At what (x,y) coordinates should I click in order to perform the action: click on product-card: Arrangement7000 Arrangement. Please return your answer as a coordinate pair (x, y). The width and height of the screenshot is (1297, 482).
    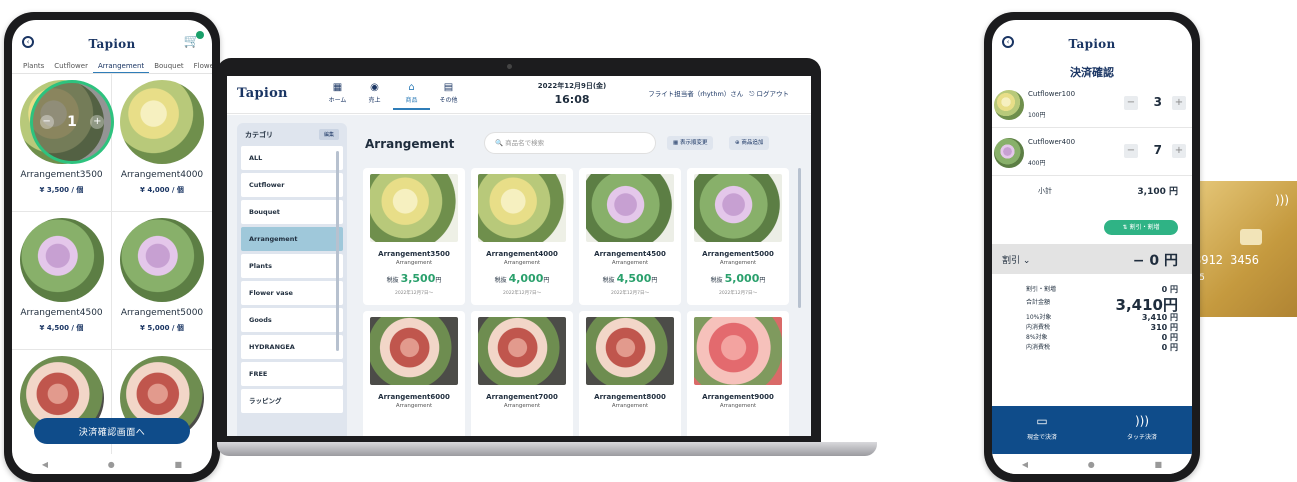
    Looking at the image, I should click on (522, 373).